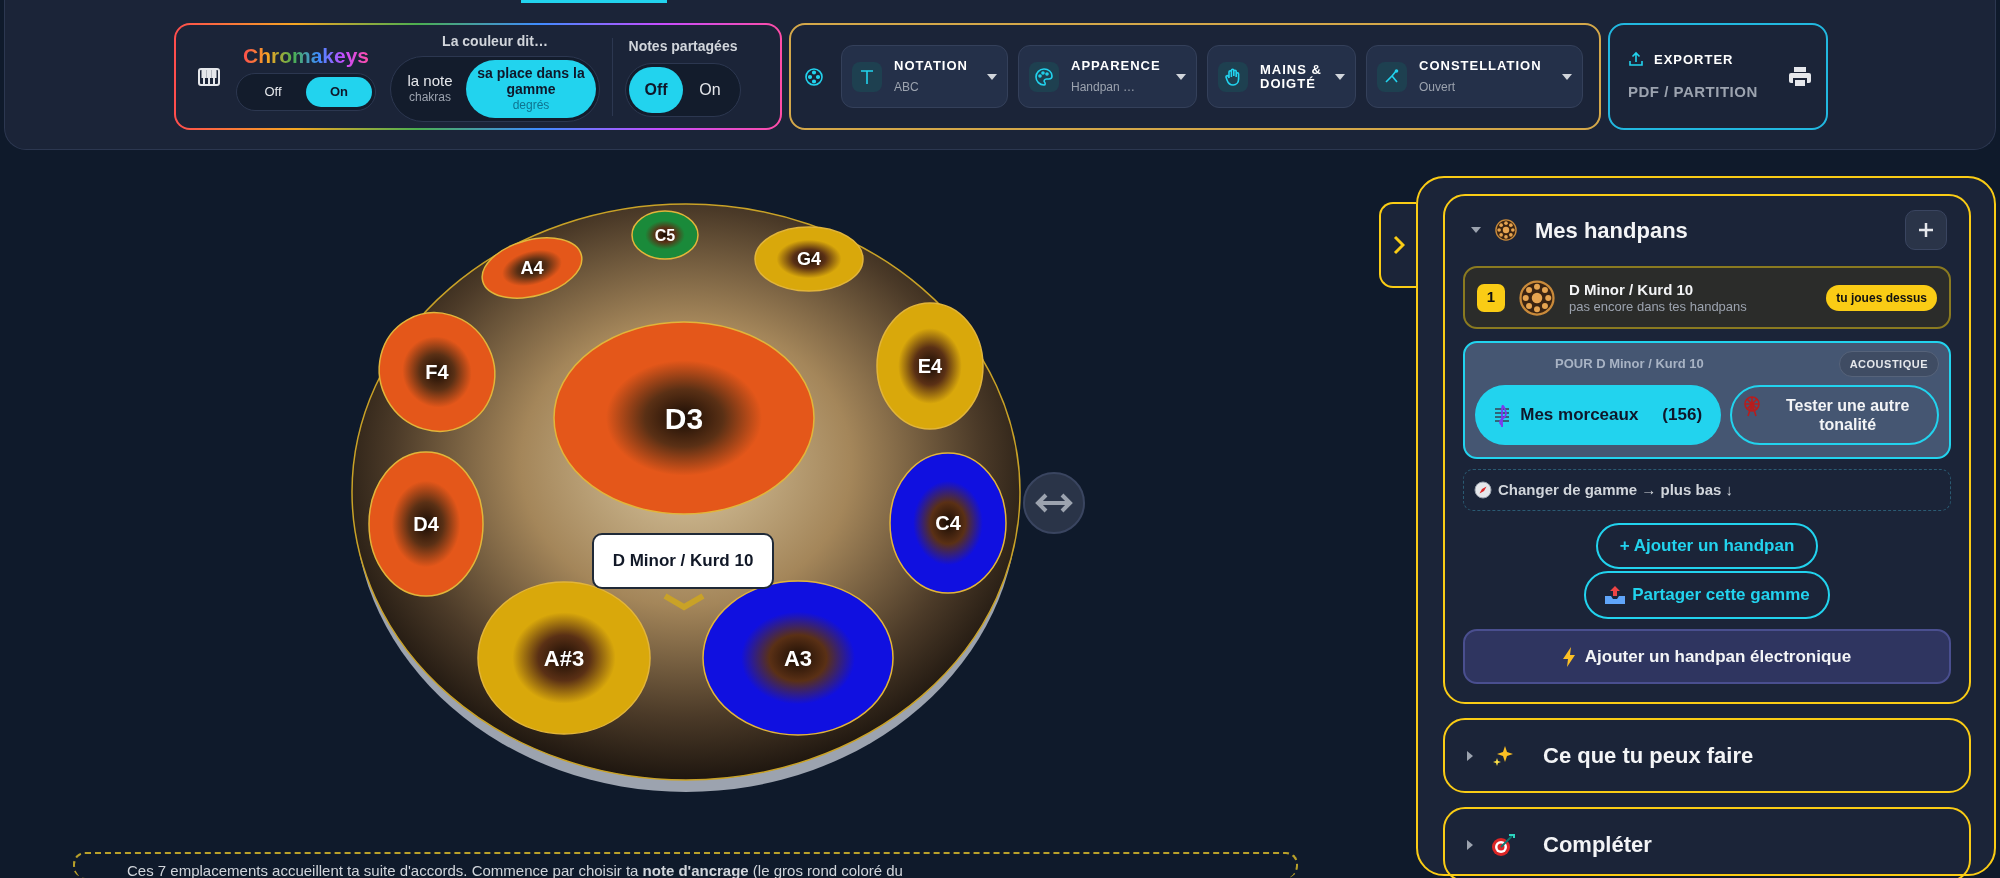 The image size is (2000, 878). Describe the element at coordinates (1636, 59) in the screenshot. I see `upload-icon` at that location.